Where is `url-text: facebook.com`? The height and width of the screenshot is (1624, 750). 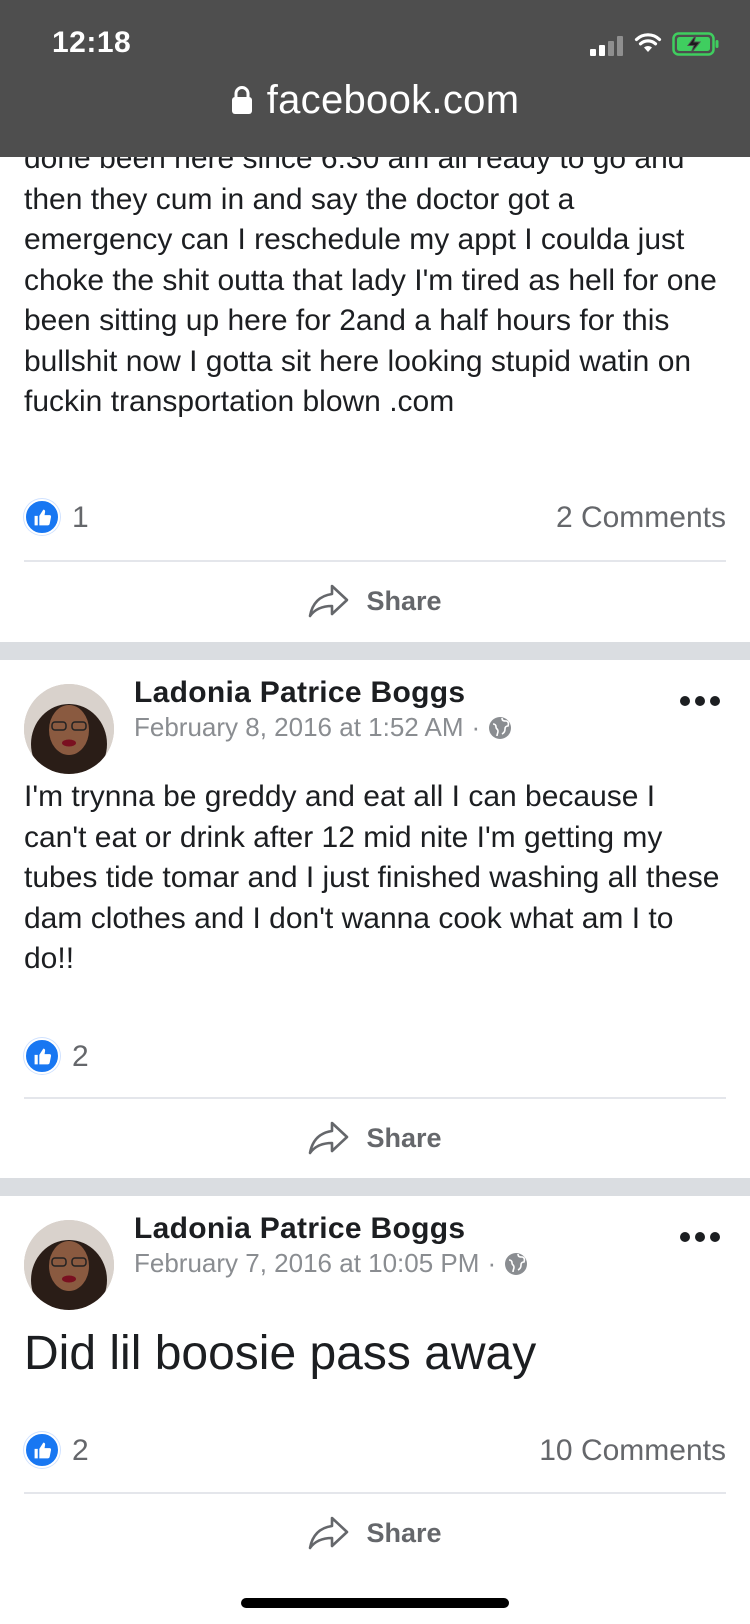
url-text: facebook.com is located at coordinates (393, 99).